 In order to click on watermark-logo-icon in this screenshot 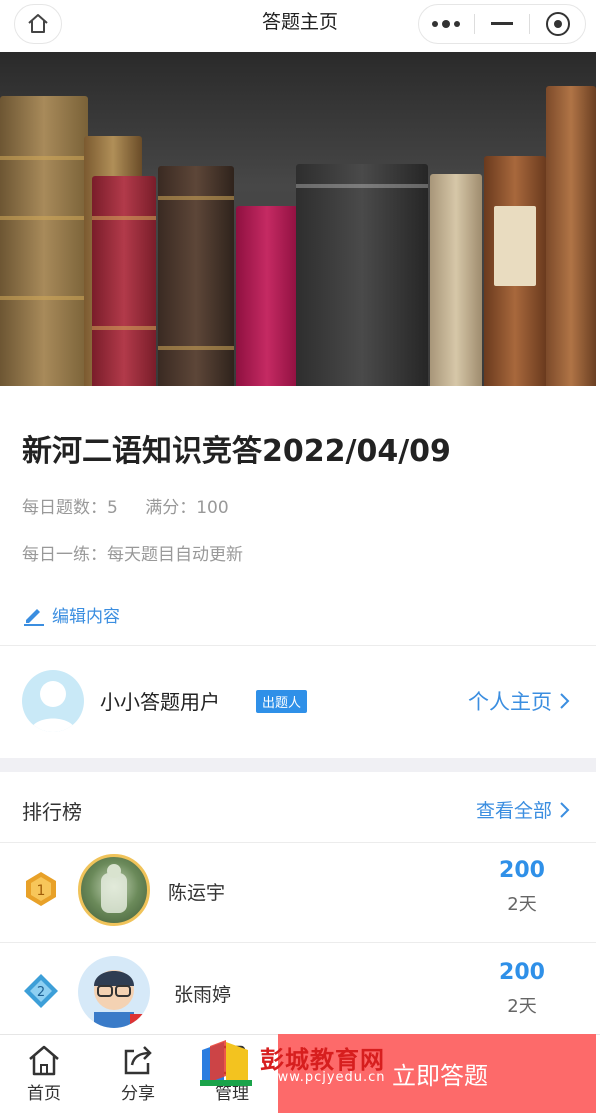, I will do `click(226, 1063)`.